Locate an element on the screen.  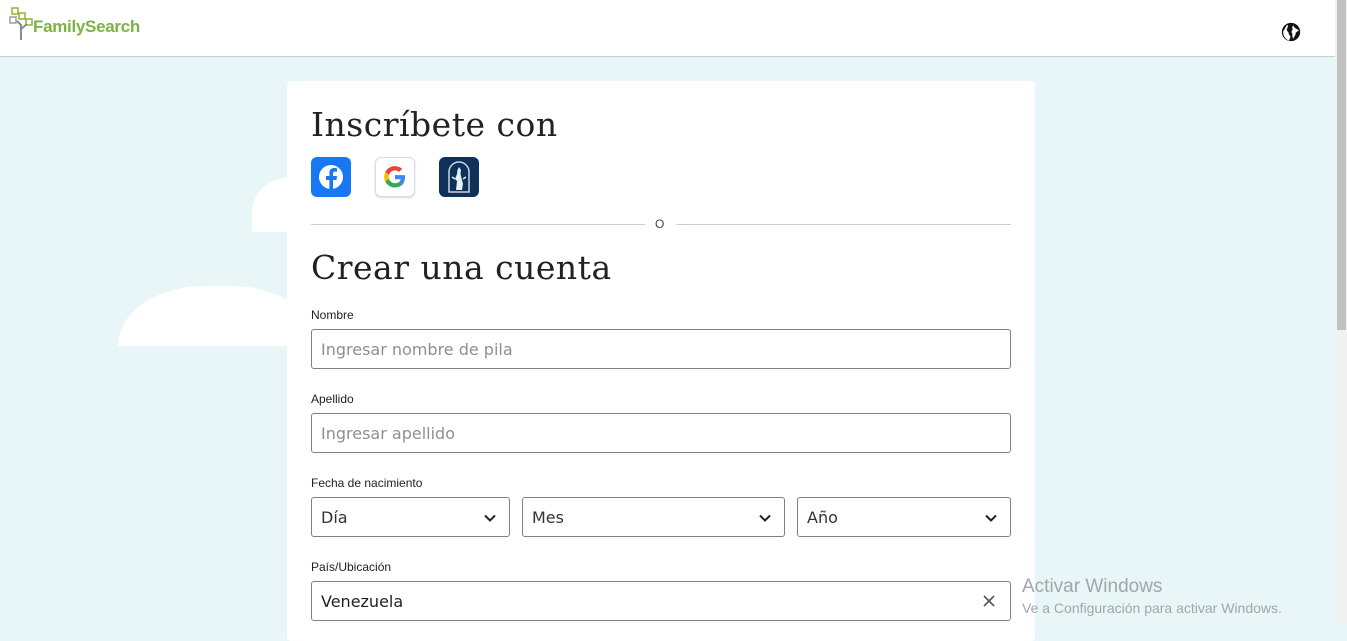
facebook-icon is located at coordinates (331, 177).